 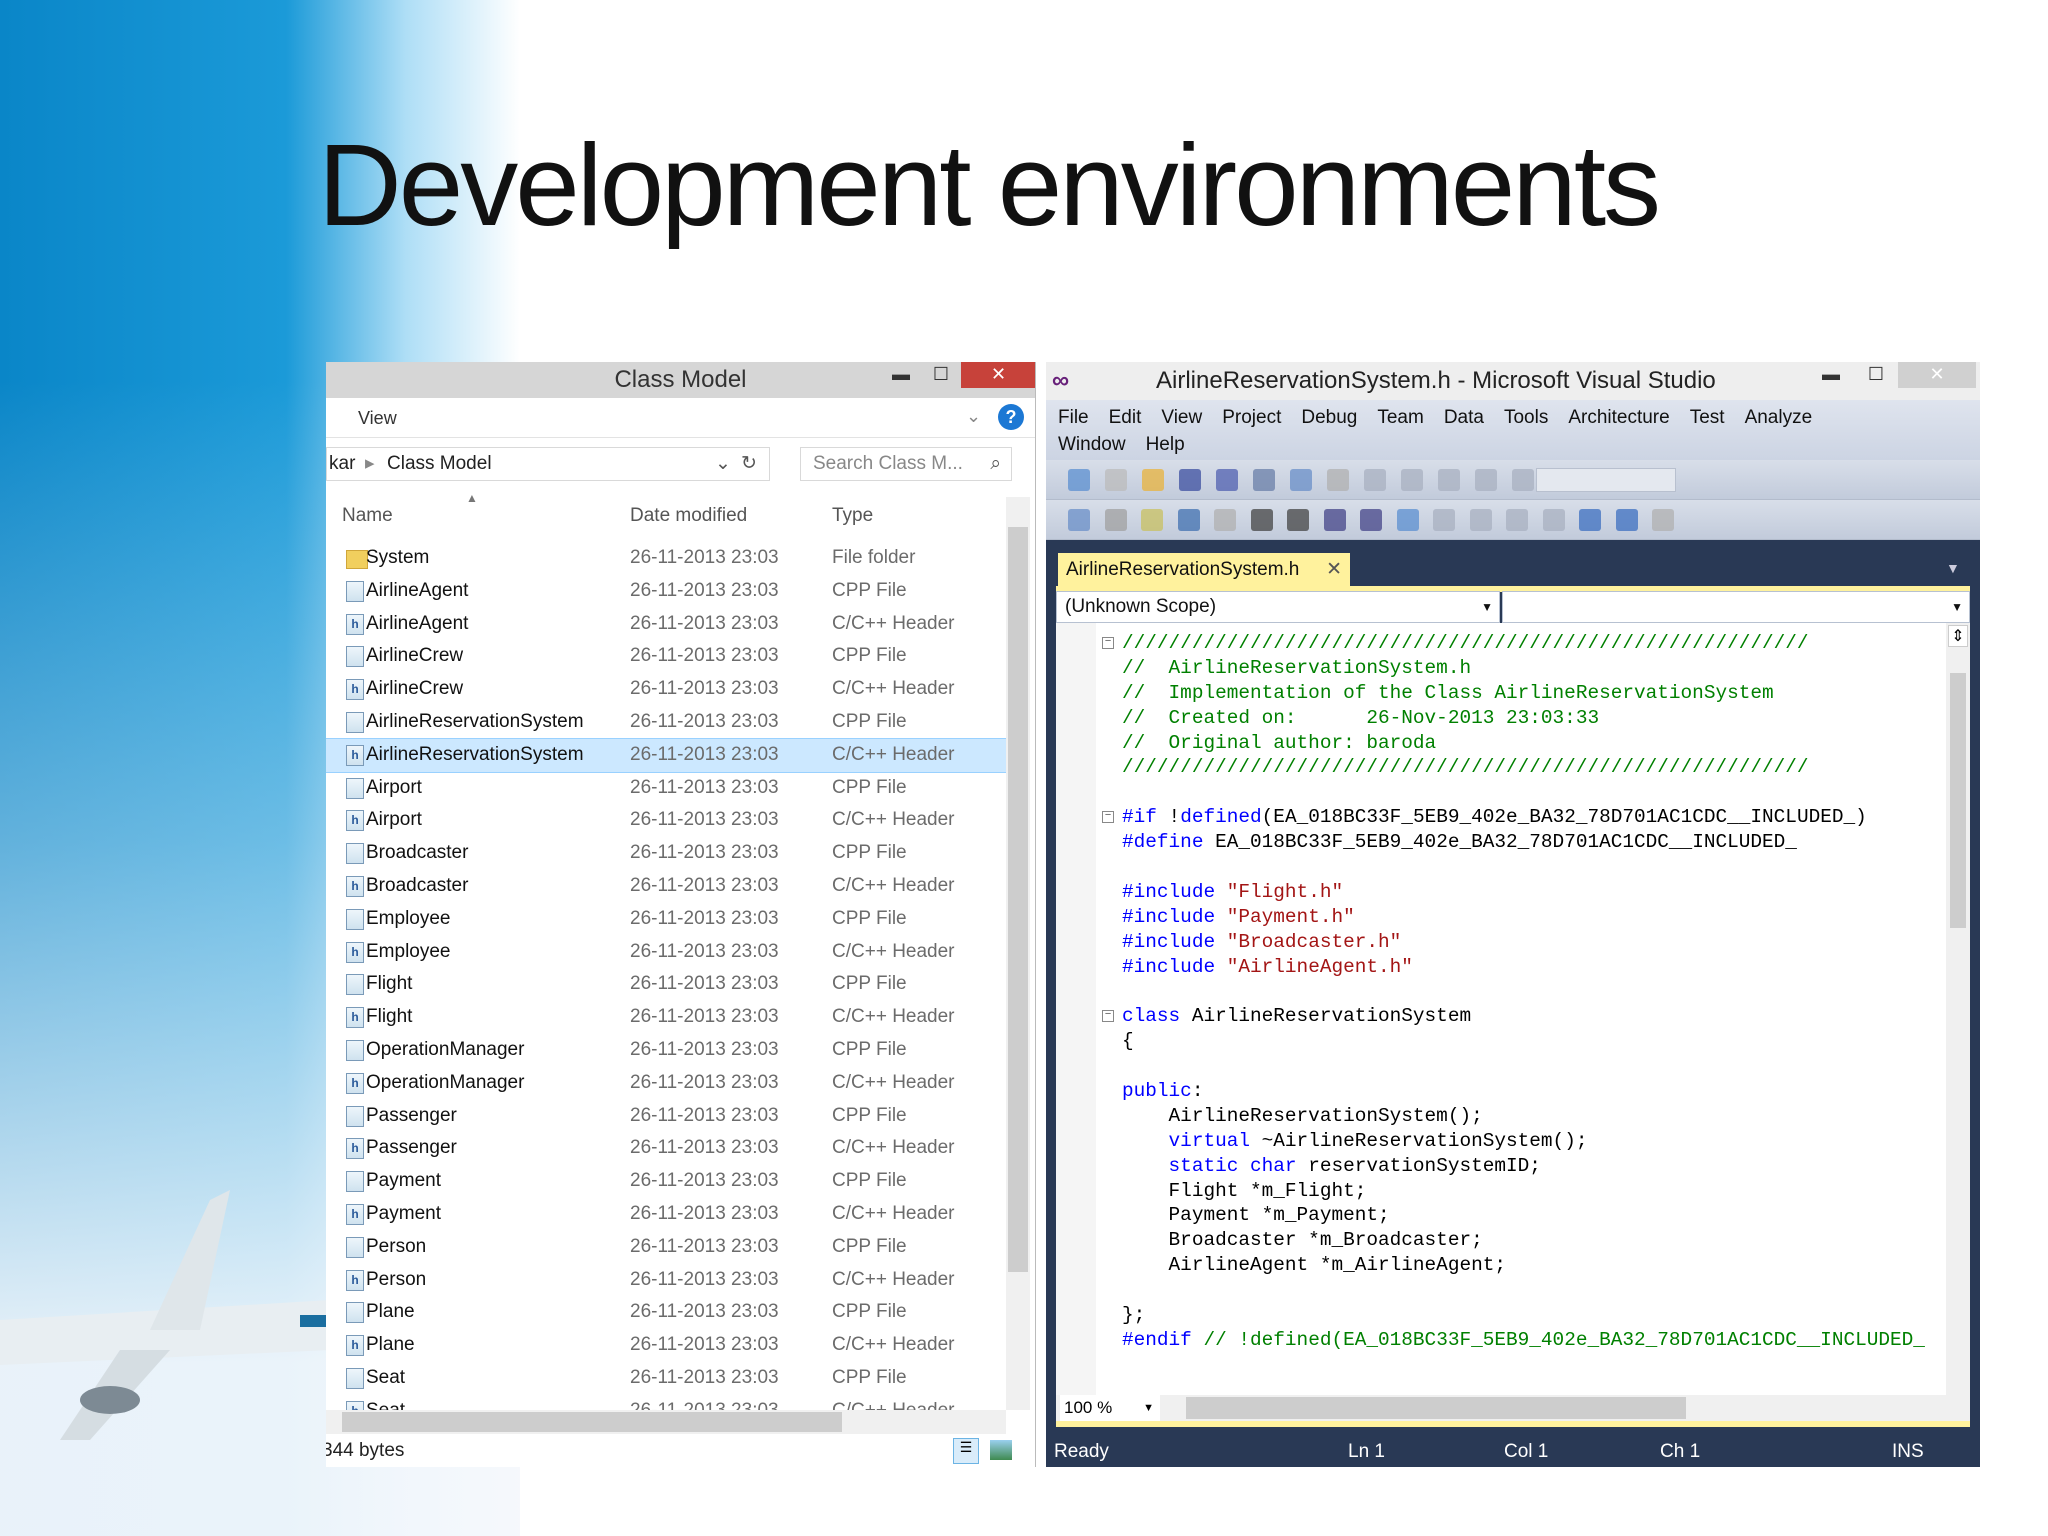 I want to click on scrollbar-thumb, so click(x=1018, y=899).